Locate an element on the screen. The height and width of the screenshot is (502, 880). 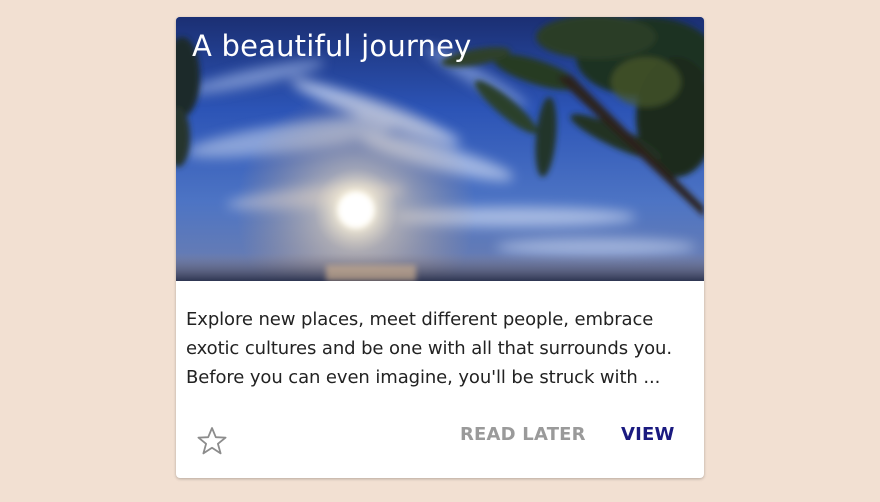
read-later-button: READ LATER is located at coordinates (523, 435).